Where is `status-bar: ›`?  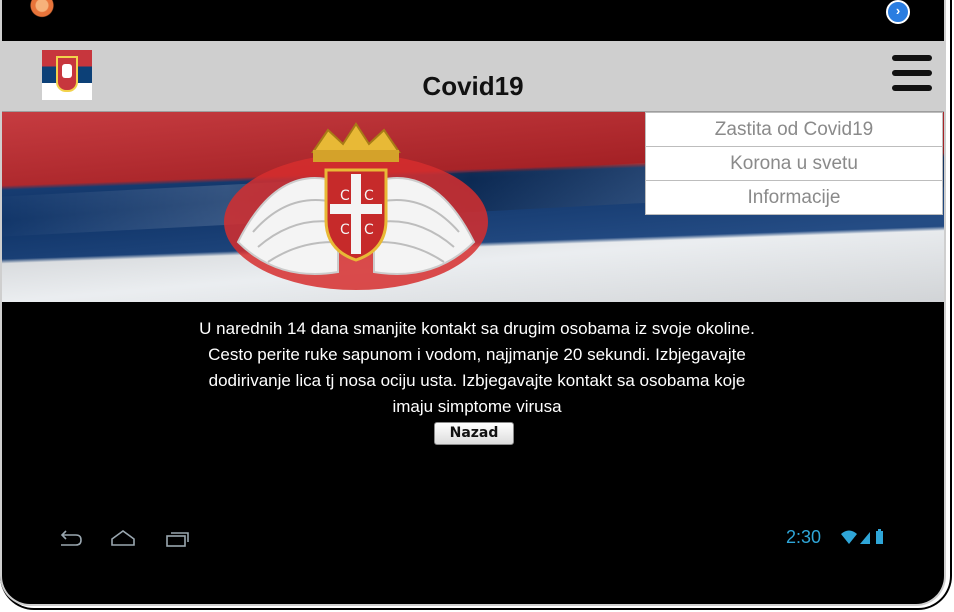 status-bar: › is located at coordinates (473, 20).